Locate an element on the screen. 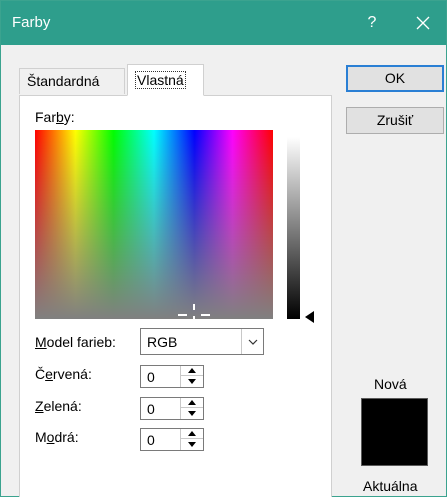  current-color-label: Aktuálna is located at coordinates (390, 486).